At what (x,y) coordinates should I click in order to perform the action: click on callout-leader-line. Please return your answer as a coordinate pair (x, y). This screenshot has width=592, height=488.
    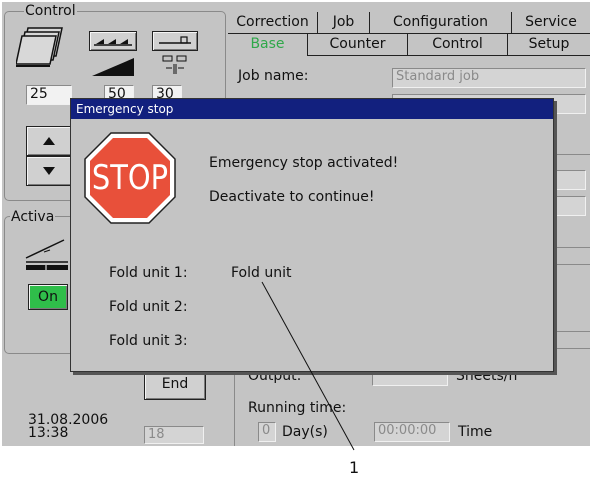
    Looking at the image, I should click on (308, 366).